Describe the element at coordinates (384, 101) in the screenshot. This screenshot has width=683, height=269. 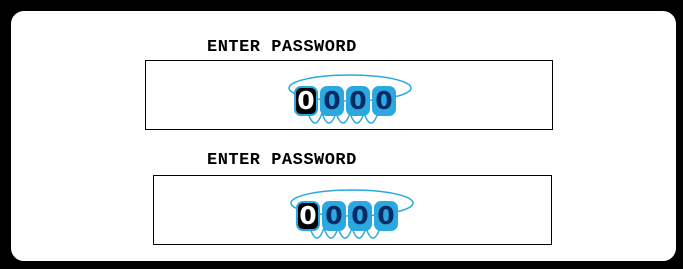
I see `digit-1-4: 0` at that location.